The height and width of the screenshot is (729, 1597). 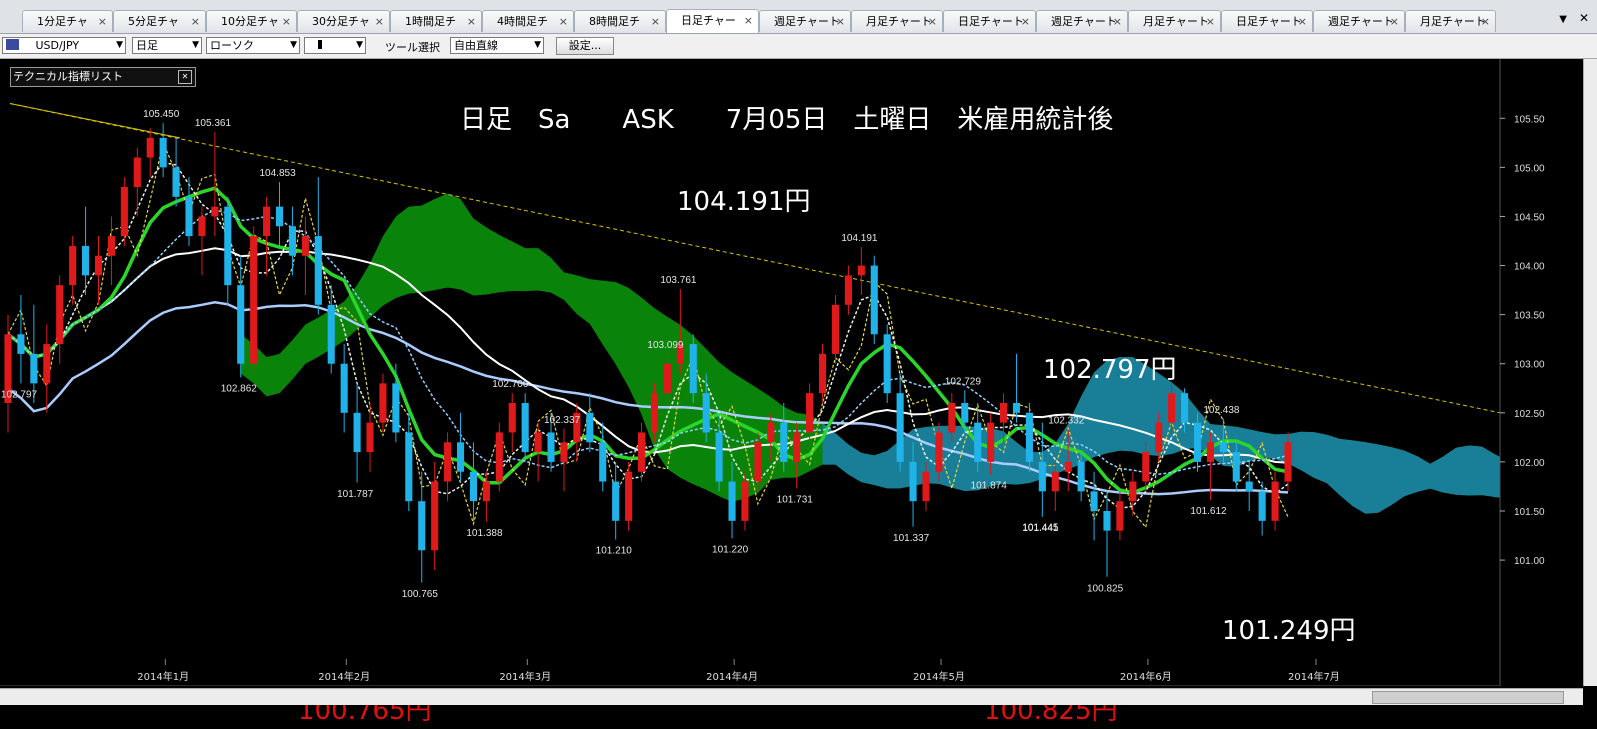 What do you see at coordinates (420, 594) in the screenshot?
I see `price-label: 100.765` at bounding box center [420, 594].